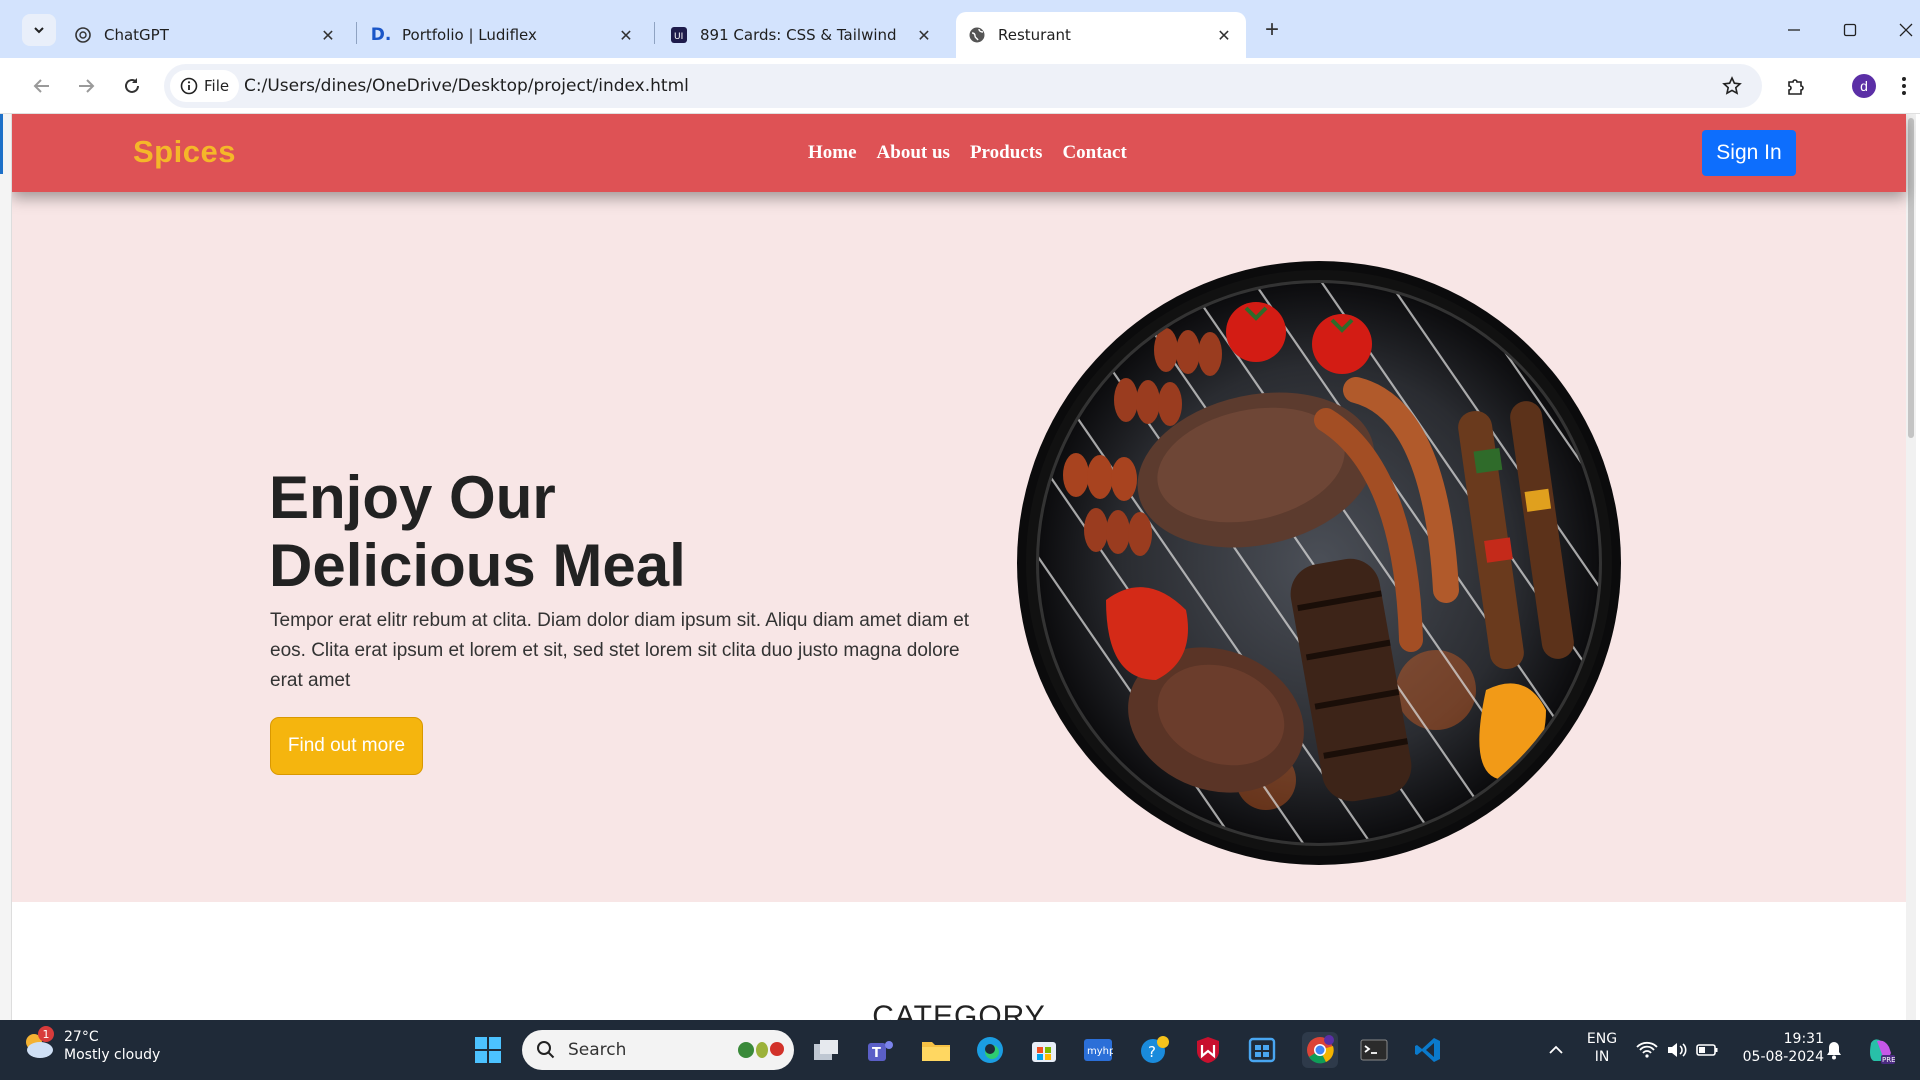  I want to click on chrome-button, so click(1320, 1050).